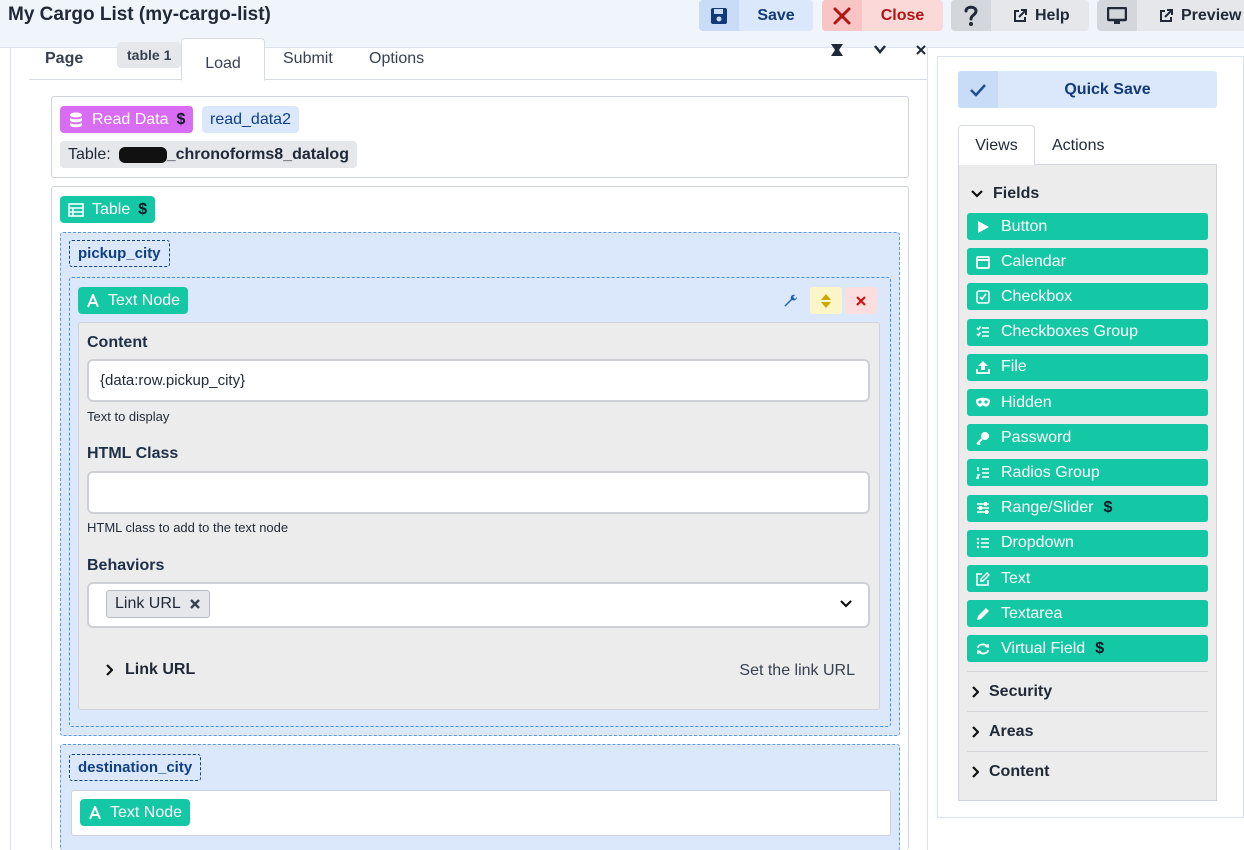 Image resolution: width=1244 pixels, height=850 pixels. What do you see at coordinates (64, 59) in the screenshot?
I see `tab-page: Page` at bounding box center [64, 59].